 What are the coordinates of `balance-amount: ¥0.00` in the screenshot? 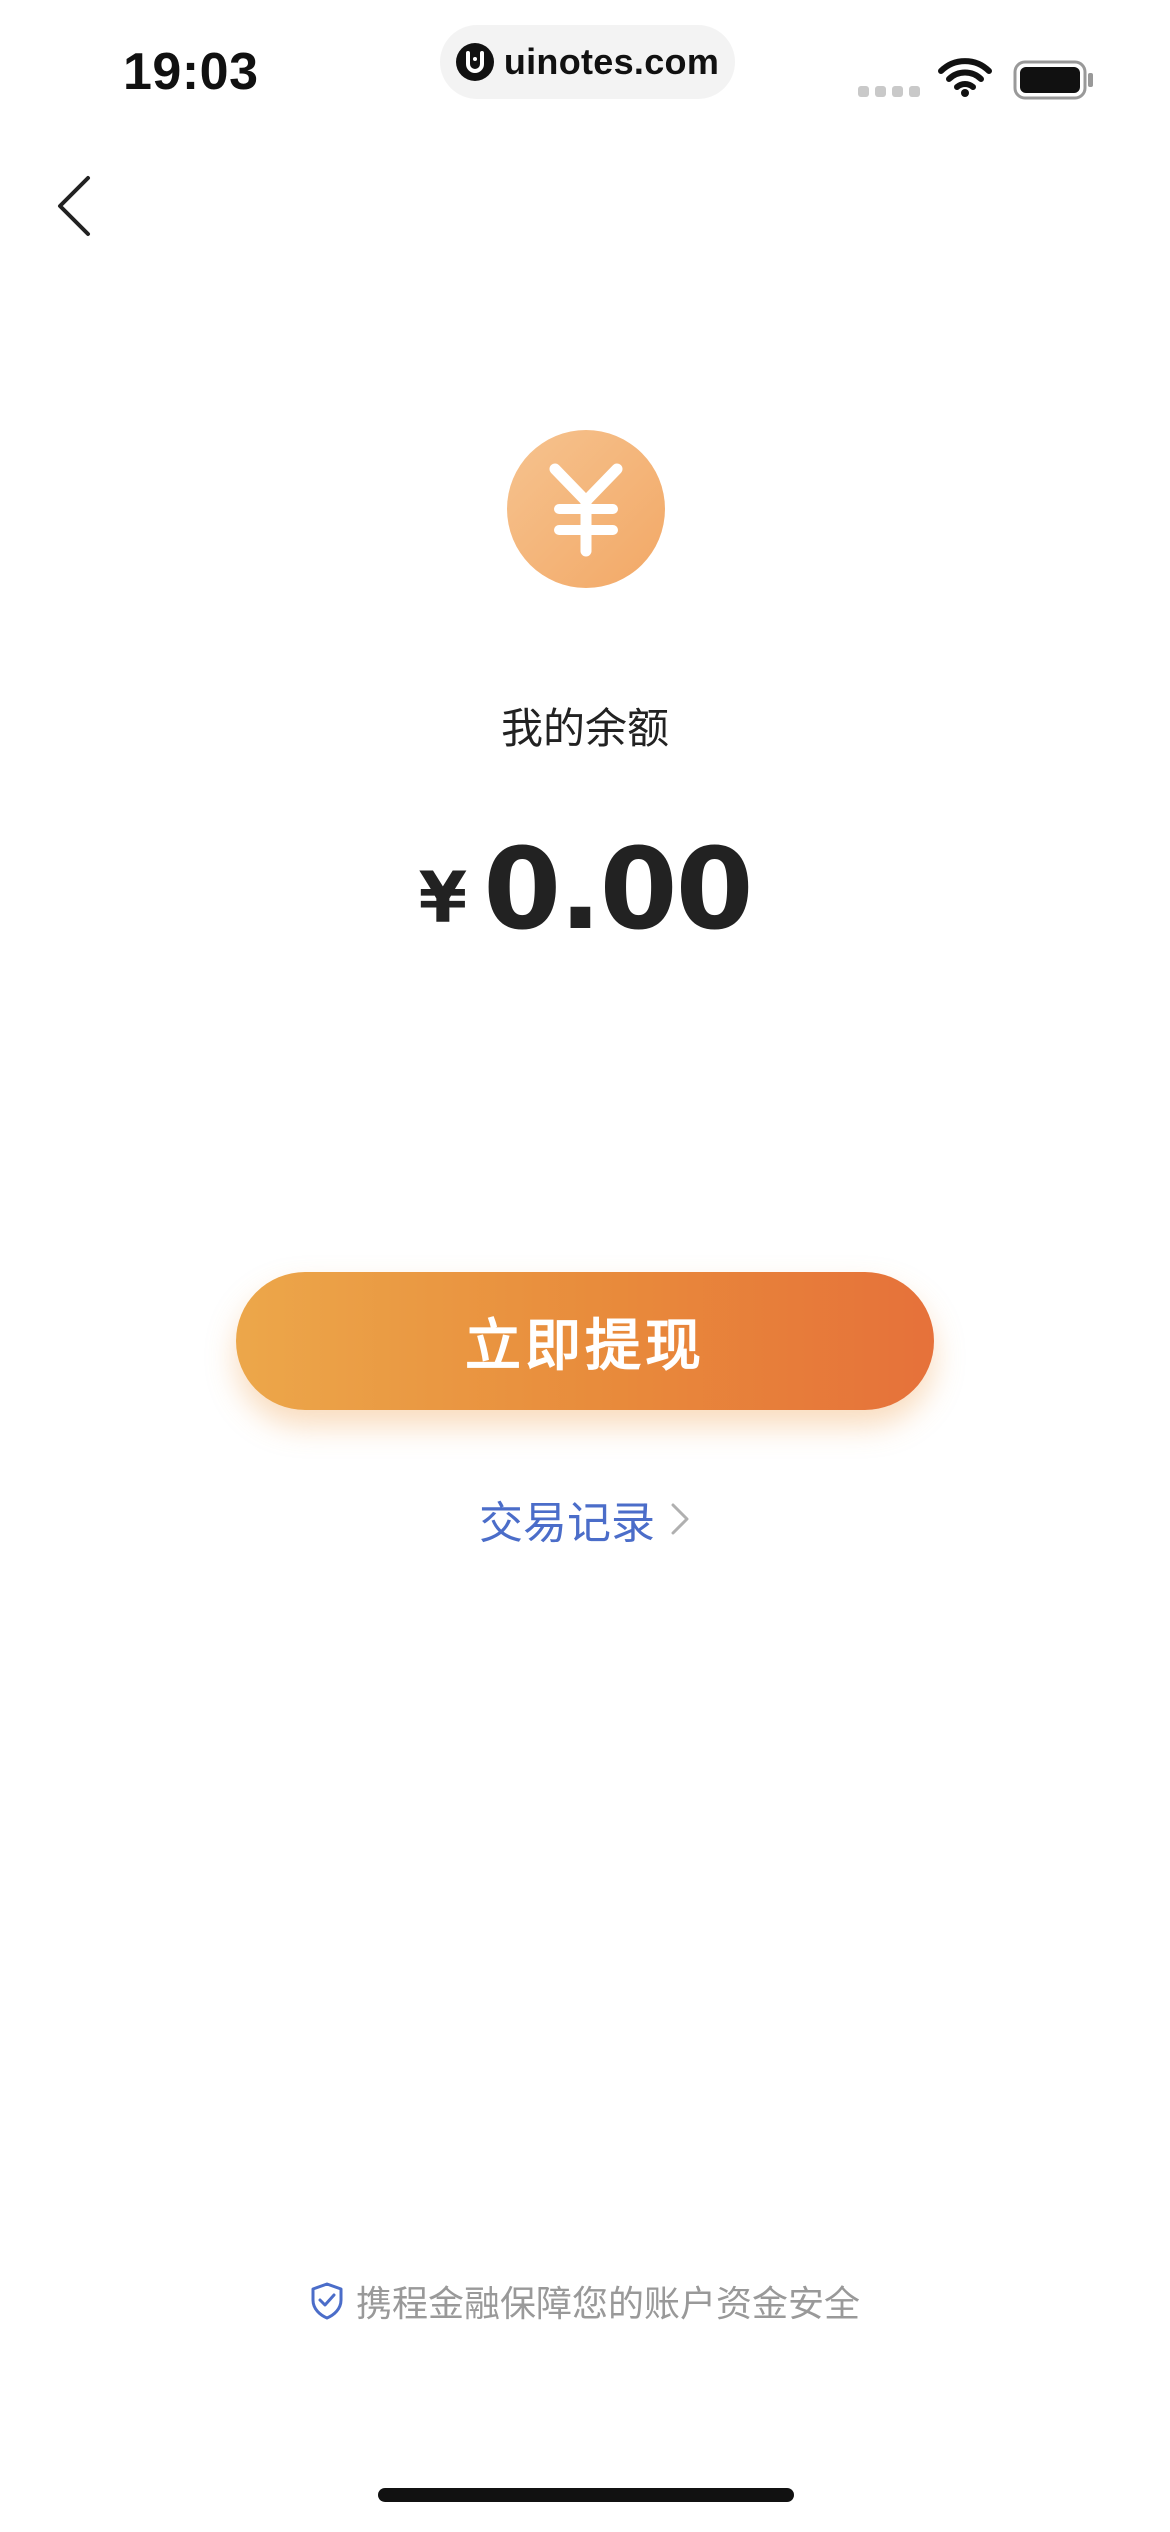 It's located at (585, 890).